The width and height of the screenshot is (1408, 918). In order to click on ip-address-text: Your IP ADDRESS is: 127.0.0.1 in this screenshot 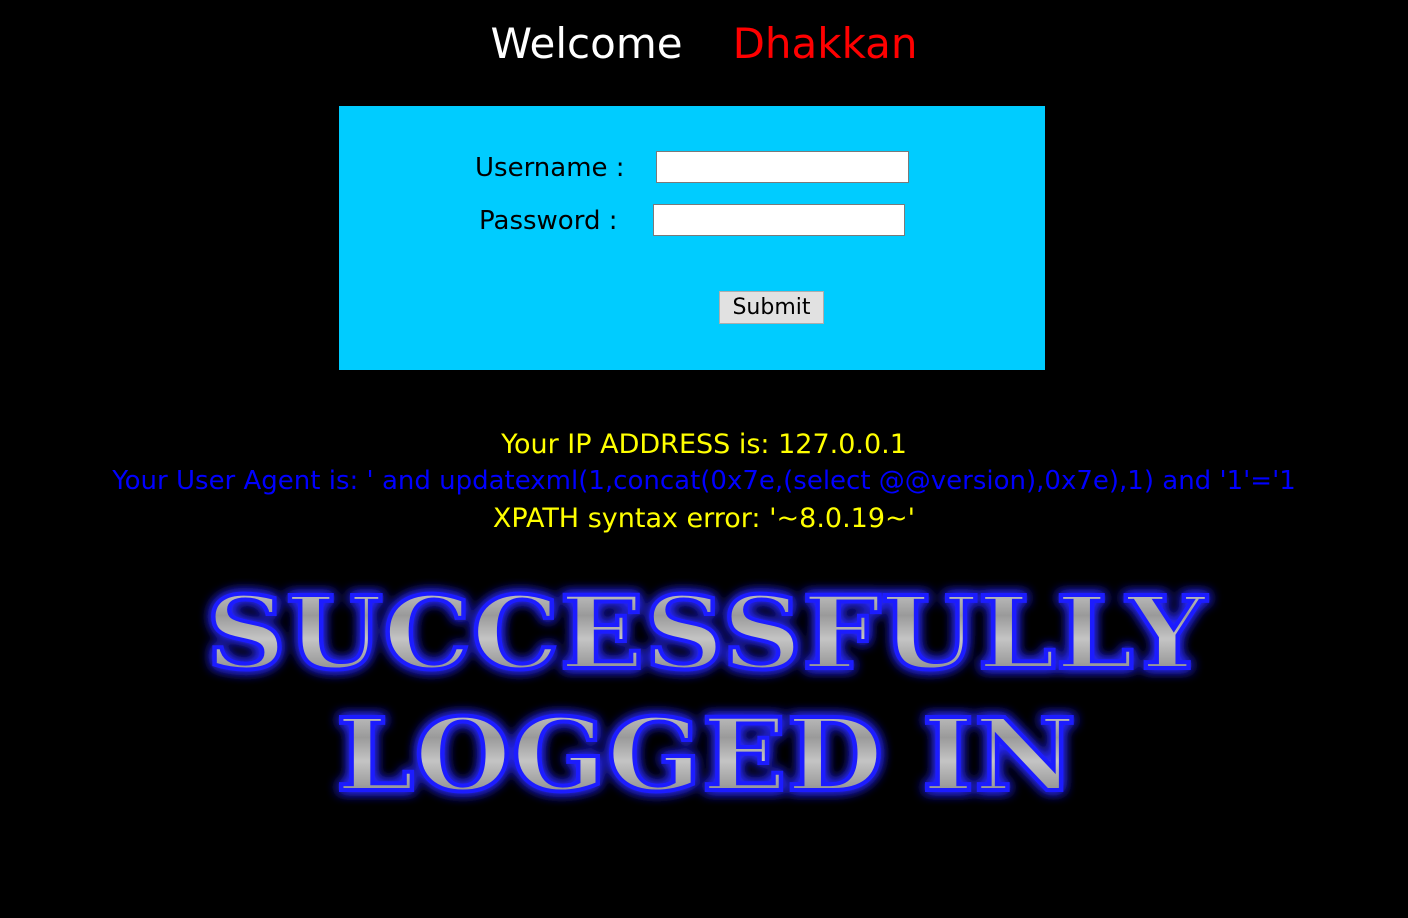, I will do `click(704, 444)`.